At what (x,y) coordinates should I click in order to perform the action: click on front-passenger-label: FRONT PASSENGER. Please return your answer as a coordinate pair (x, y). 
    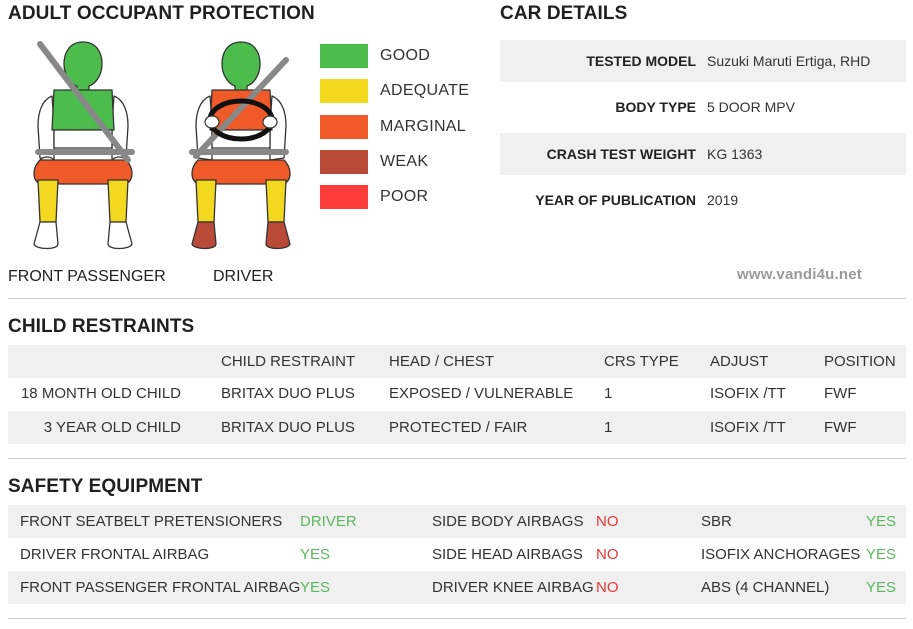
    Looking at the image, I should click on (87, 276).